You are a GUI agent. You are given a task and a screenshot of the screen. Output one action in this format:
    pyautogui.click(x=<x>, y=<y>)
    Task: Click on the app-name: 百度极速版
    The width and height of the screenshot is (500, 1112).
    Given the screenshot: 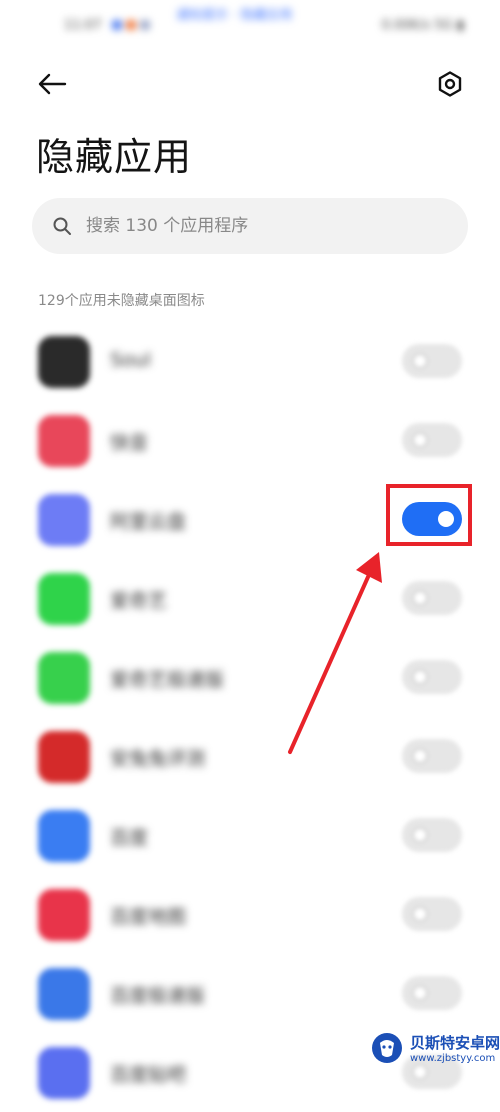 What is the action you would take?
    pyautogui.click(x=158, y=996)
    